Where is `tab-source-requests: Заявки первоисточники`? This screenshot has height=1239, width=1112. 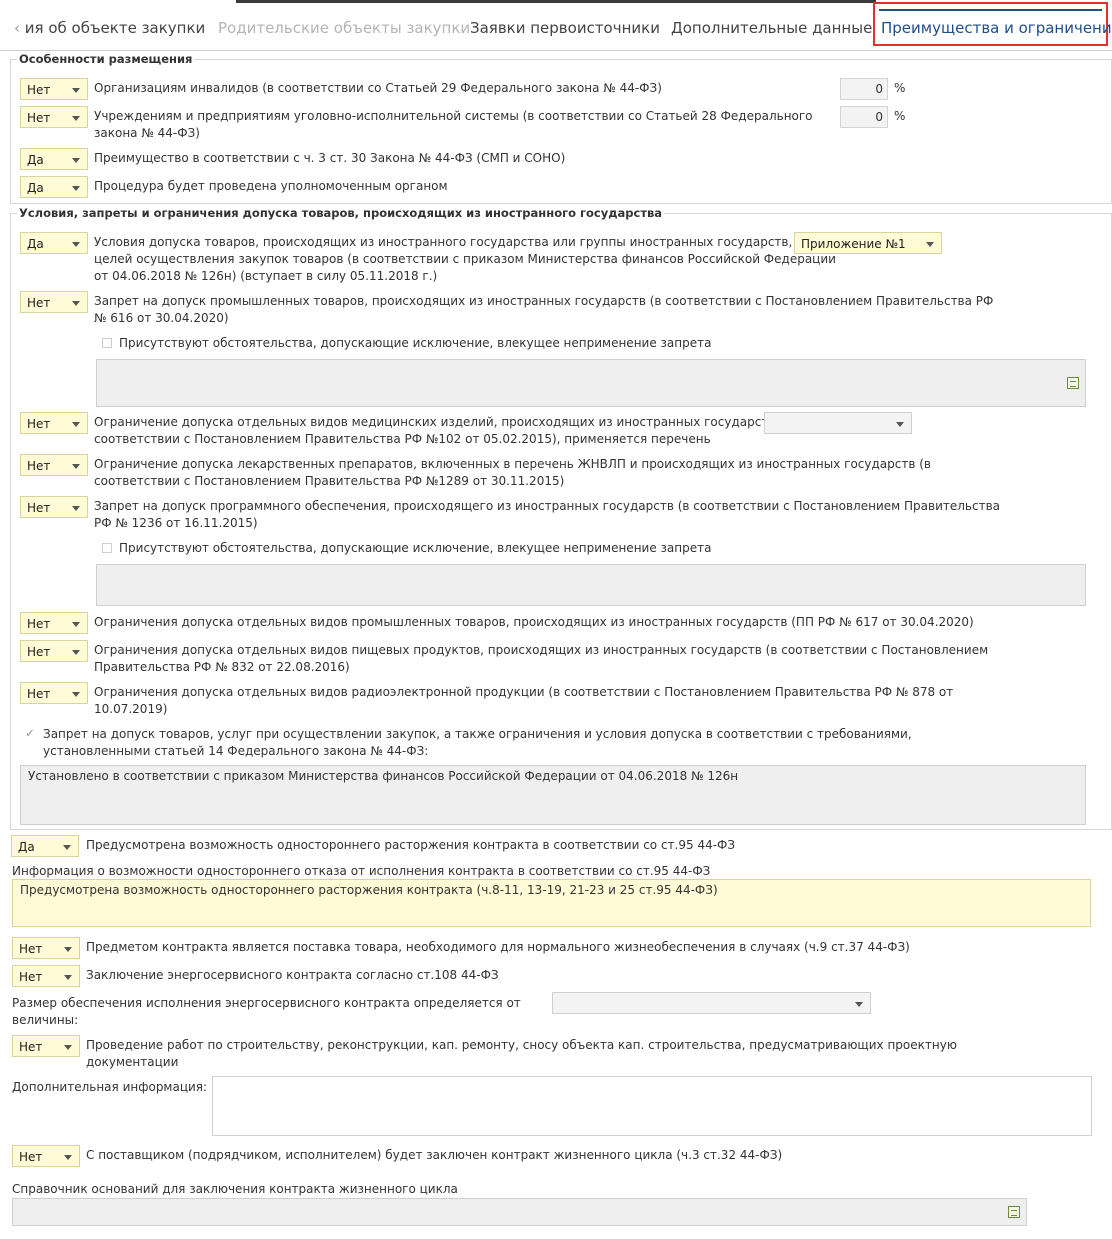 tab-source-requests: Заявки первоисточники is located at coordinates (565, 28).